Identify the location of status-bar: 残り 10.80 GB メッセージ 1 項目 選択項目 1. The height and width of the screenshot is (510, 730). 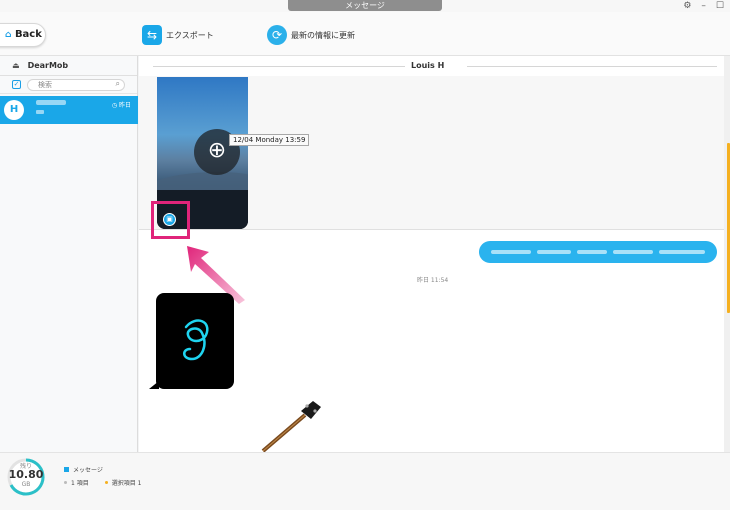
(365, 481).